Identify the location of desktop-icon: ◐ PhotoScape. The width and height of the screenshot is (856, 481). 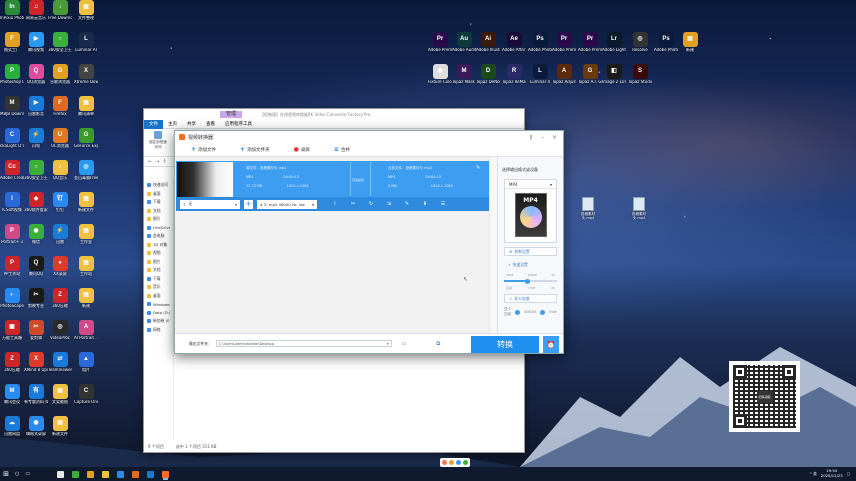
(12, 298).